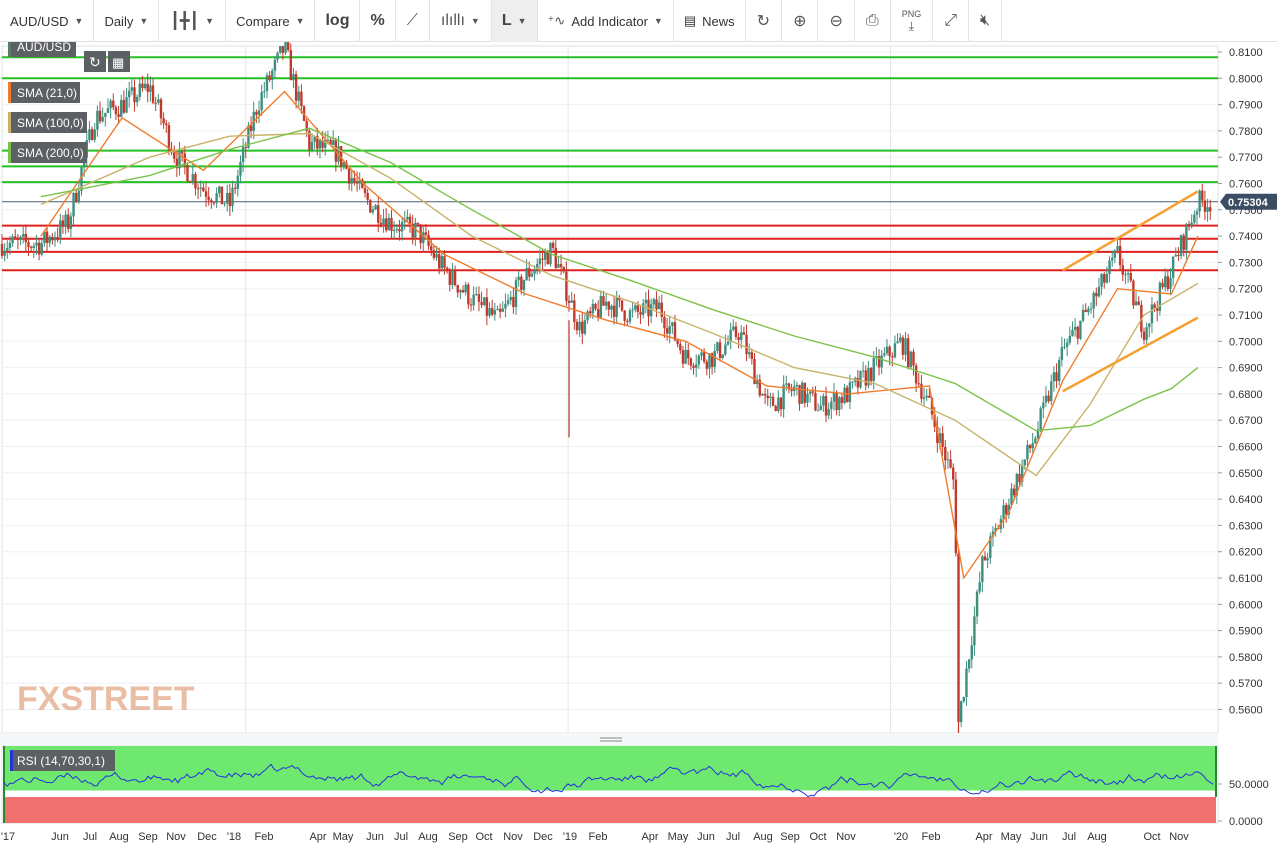 The width and height of the screenshot is (1277, 858). I want to click on symbol-selector: AUD/USD ▼, so click(47, 21).